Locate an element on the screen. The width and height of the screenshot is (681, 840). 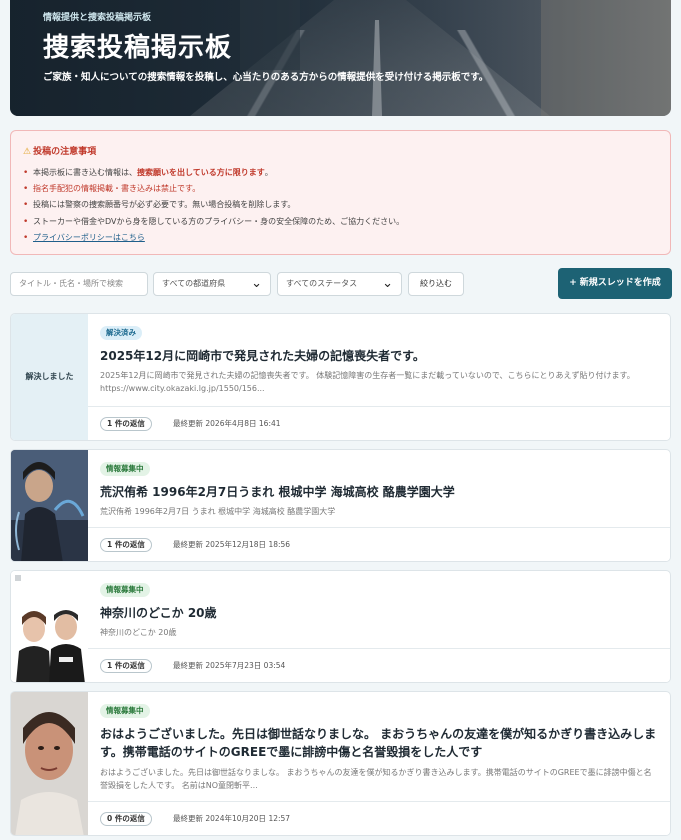
warning-icon: ⚠ is located at coordinates (27, 152).